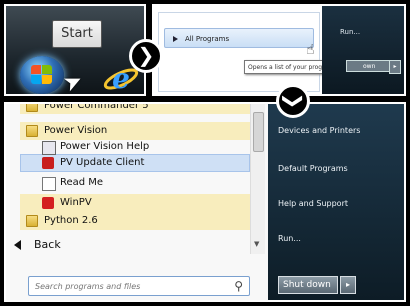  Describe the element at coordinates (49, 148) in the screenshot. I see `help-file-icon` at that location.